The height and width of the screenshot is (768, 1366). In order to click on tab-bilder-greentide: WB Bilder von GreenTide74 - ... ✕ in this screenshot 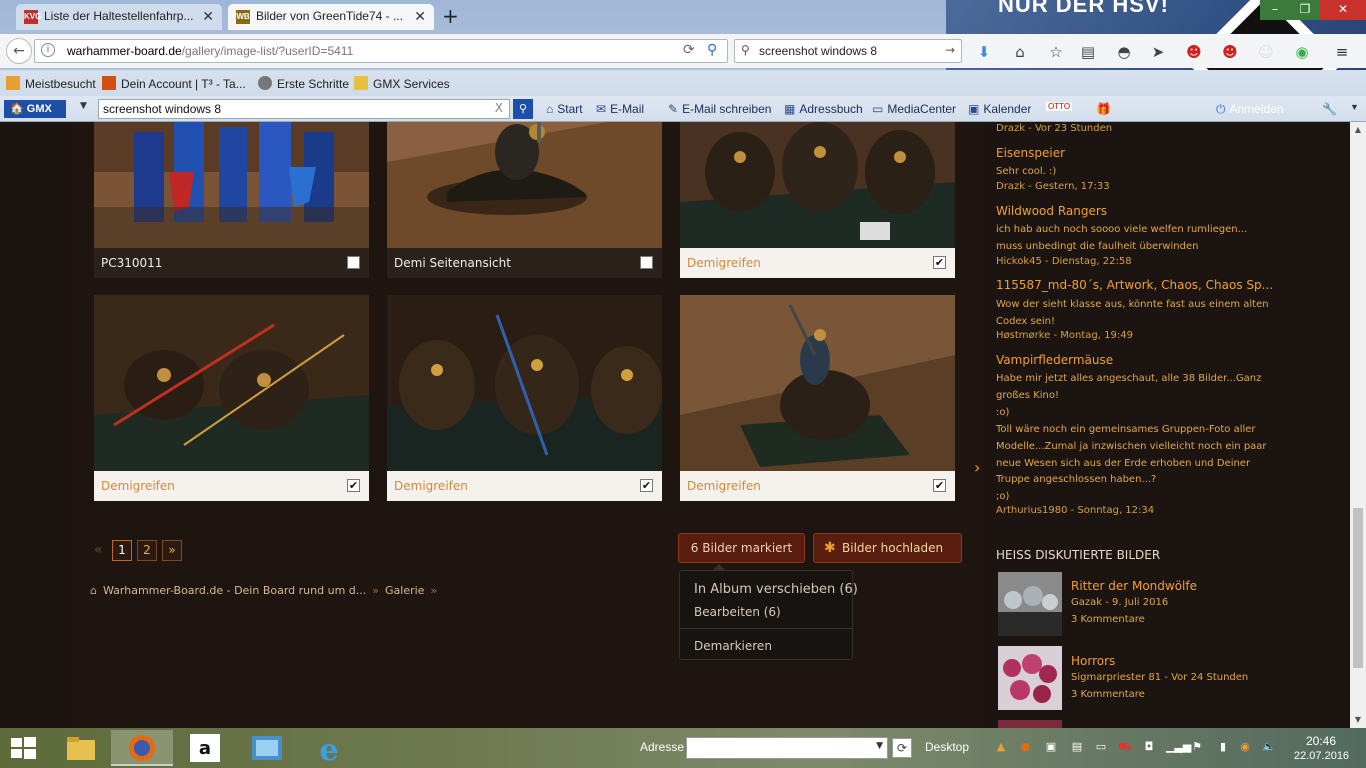, I will do `click(331, 17)`.